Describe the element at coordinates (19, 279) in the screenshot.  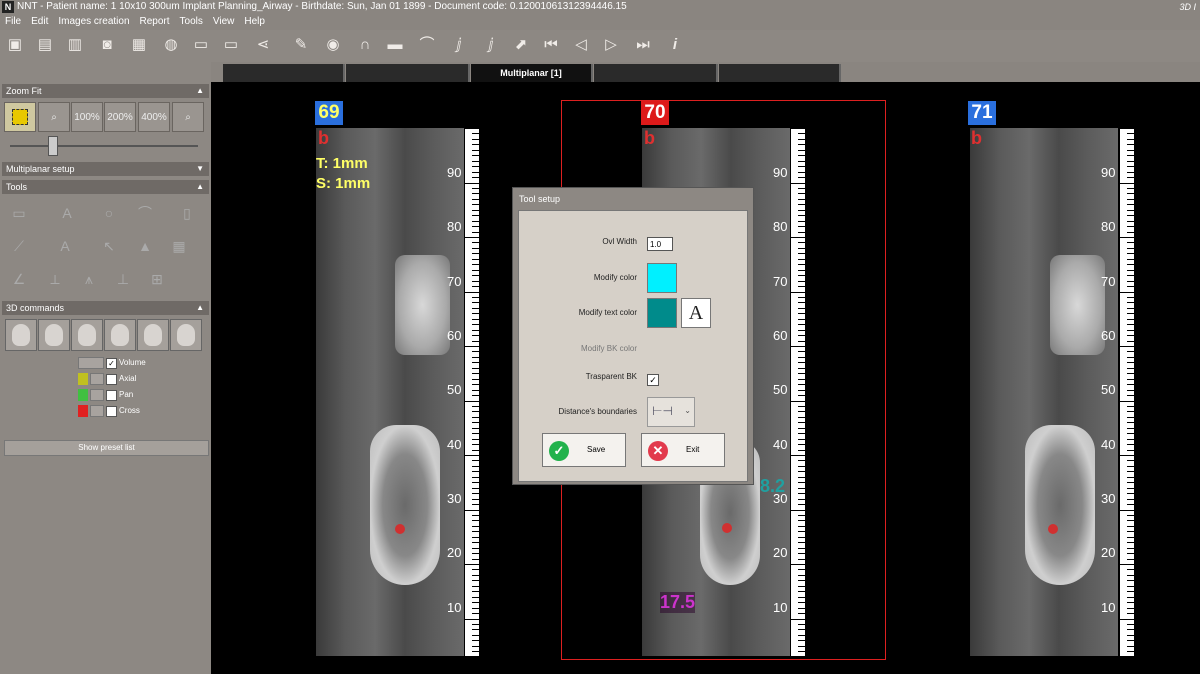
I see `angle-tool-icon: ∠` at that location.